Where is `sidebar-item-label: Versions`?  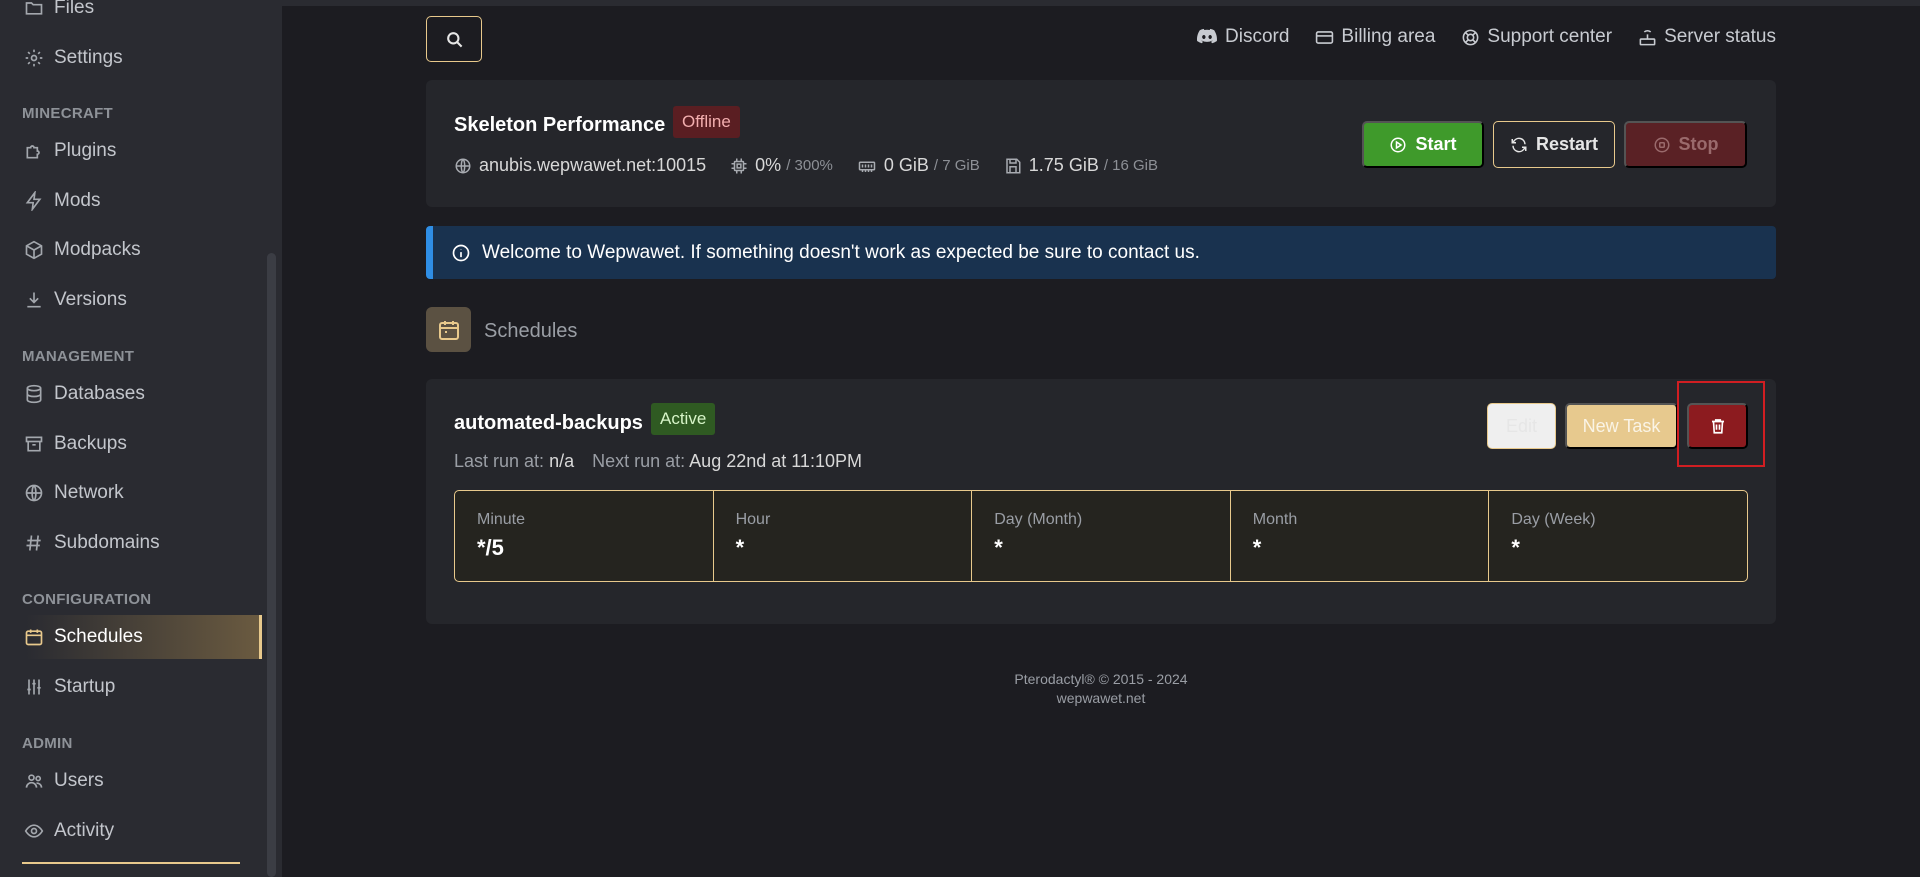 sidebar-item-label: Versions is located at coordinates (90, 299).